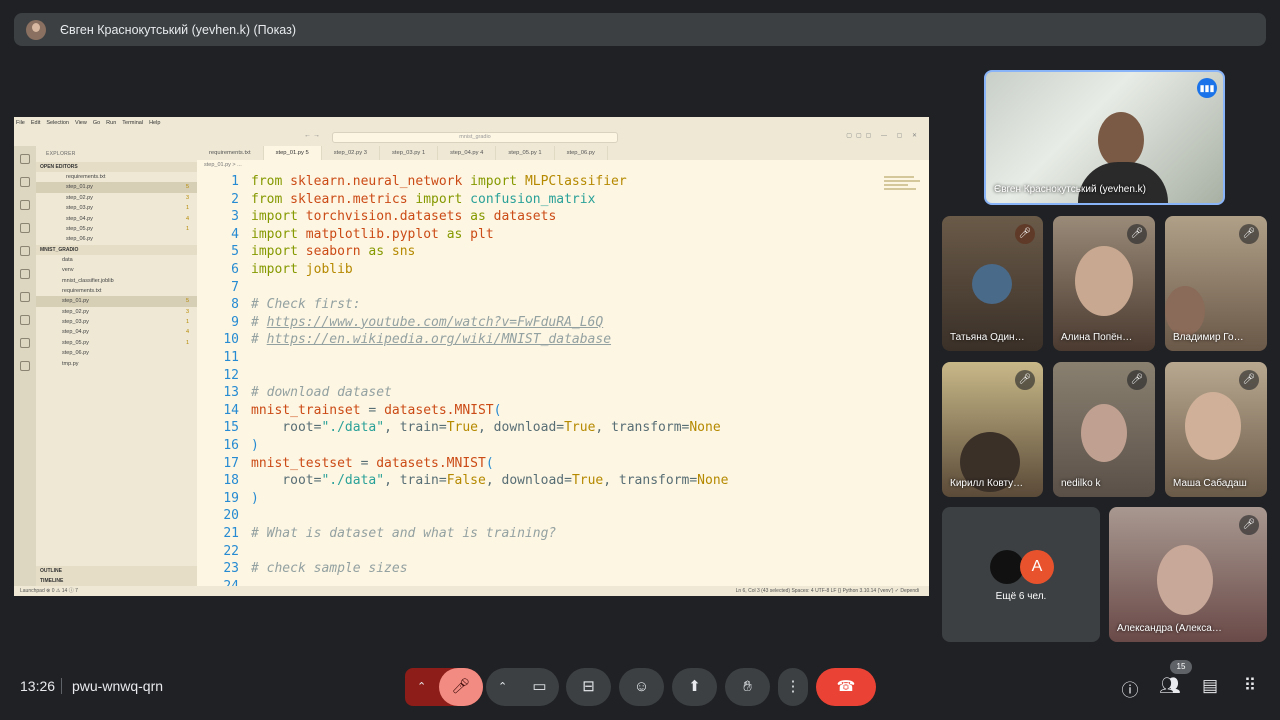 The height and width of the screenshot is (720, 1280). What do you see at coordinates (25, 343) in the screenshot?
I see `jupyter-icon` at bounding box center [25, 343].